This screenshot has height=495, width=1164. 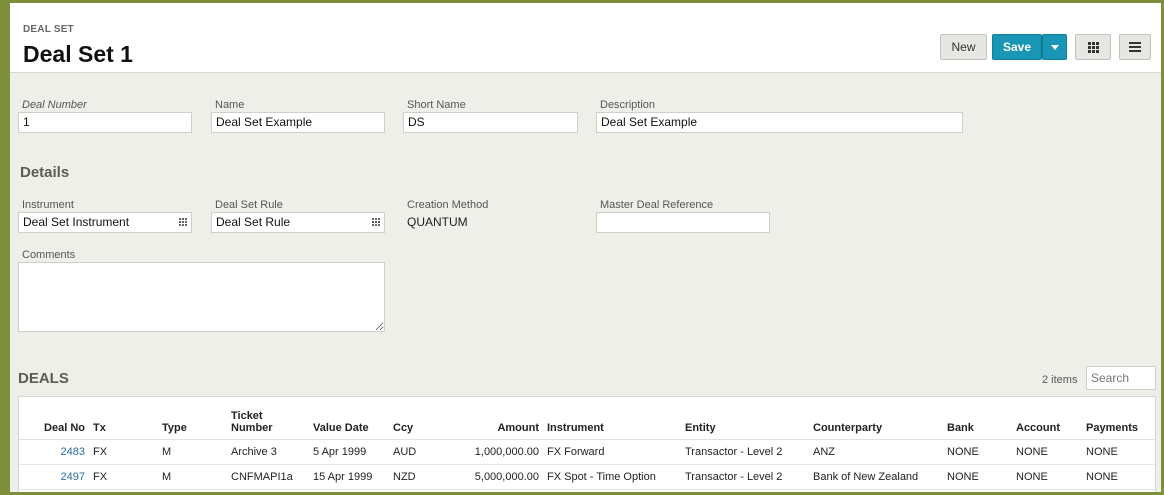 I want to click on column-header: Bank, so click(x=977, y=418).